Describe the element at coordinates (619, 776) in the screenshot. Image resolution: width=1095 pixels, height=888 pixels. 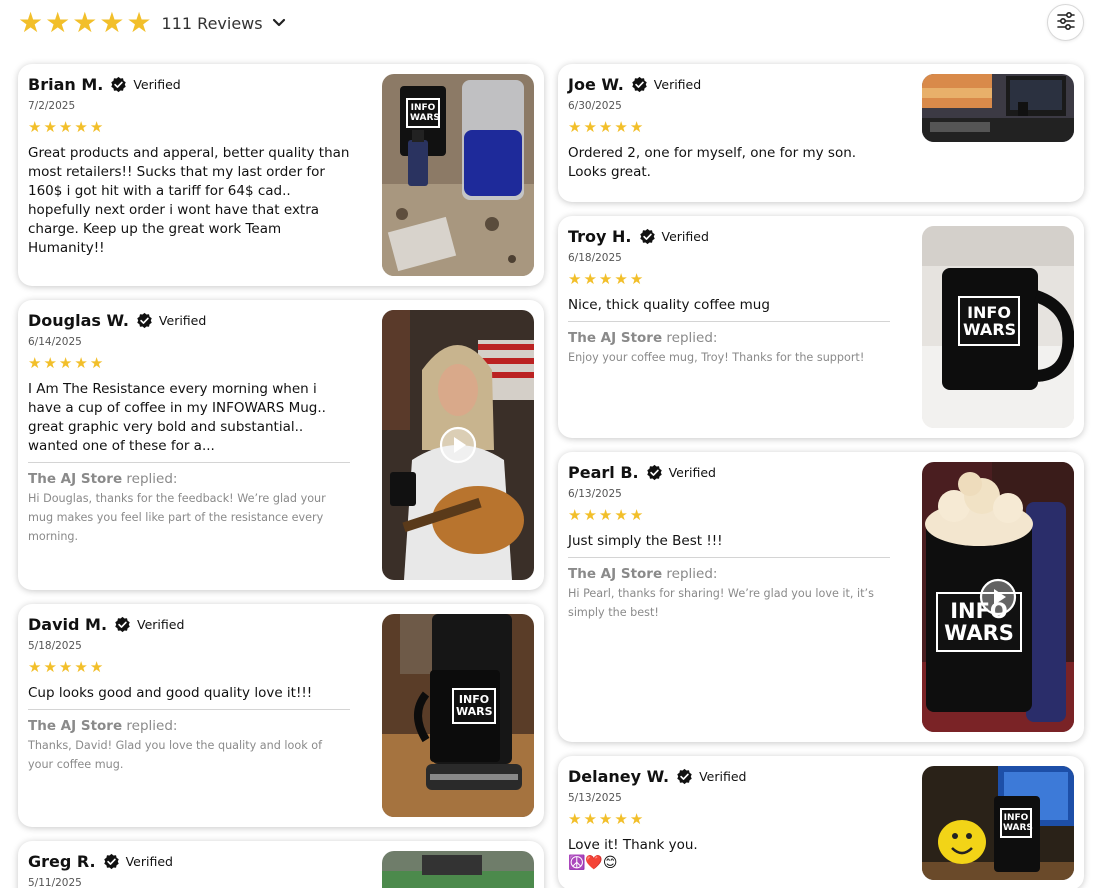
I see `reviewer-name: Delaney W.` at that location.